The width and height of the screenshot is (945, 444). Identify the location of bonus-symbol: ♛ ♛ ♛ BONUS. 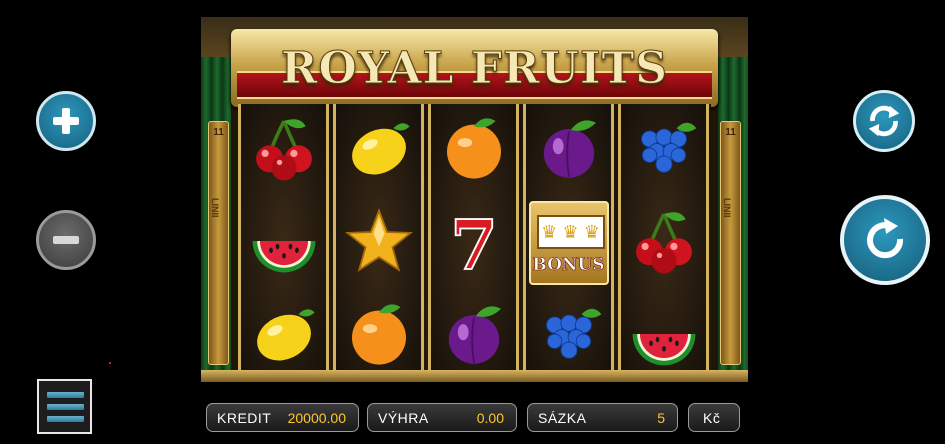
(568, 243).